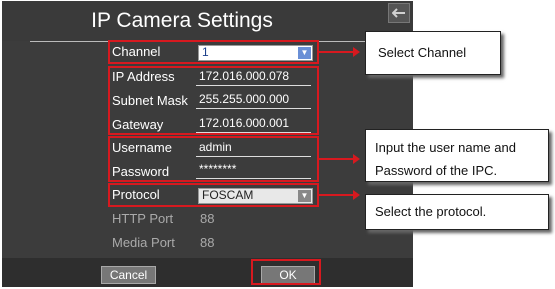 The width and height of the screenshot is (555, 289). What do you see at coordinates (207, 272) in the screenshot?
I see `dialog-footer: Cancel OK` at bounding box center [207, 272].